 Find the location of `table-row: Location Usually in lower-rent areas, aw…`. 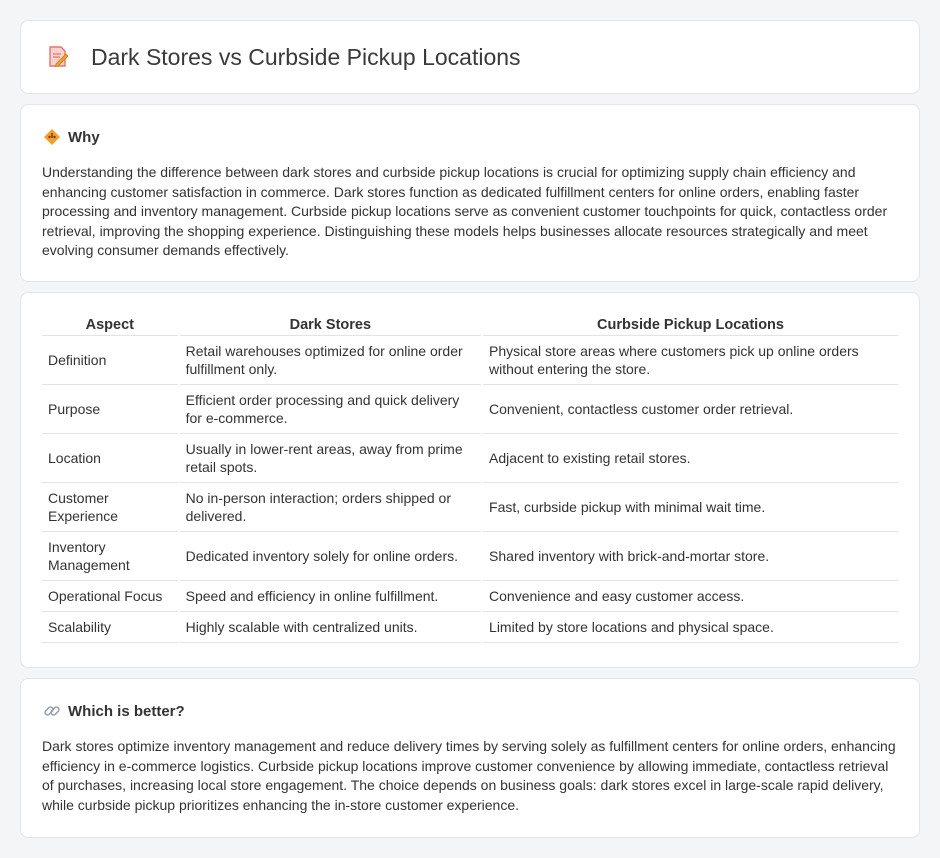

table-row: Location Usually in lower-rent areas, aw… is located at coordinates (470, 458).